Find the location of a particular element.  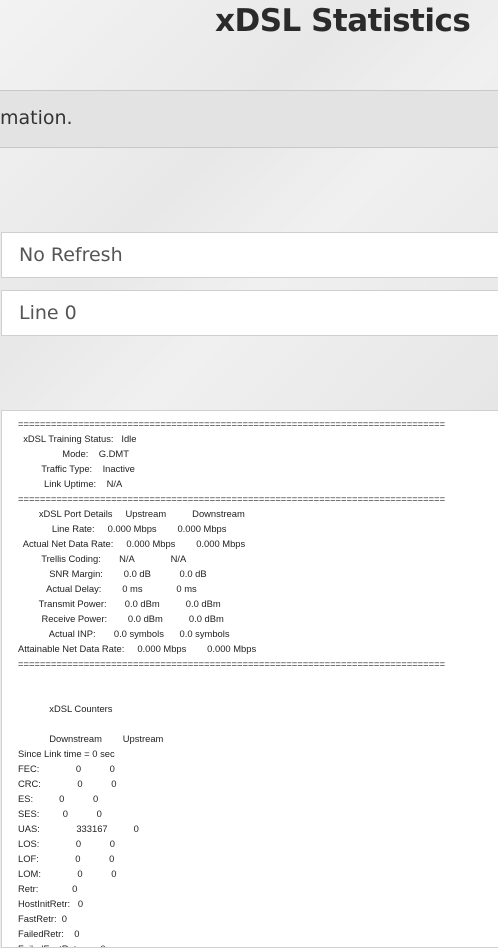

info-text: mation. is located at coordinates (36, 118).